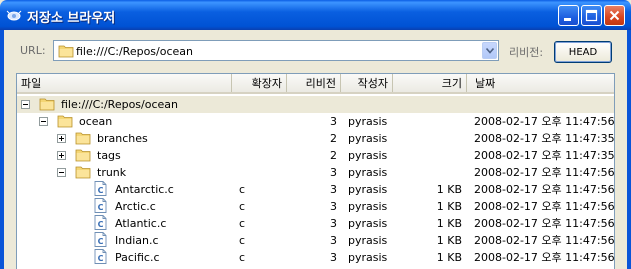  What do you see at coordinates (137, 257) in the screenshot?
I see `item-name: Pacific.c` at bounding box center [137, 257].